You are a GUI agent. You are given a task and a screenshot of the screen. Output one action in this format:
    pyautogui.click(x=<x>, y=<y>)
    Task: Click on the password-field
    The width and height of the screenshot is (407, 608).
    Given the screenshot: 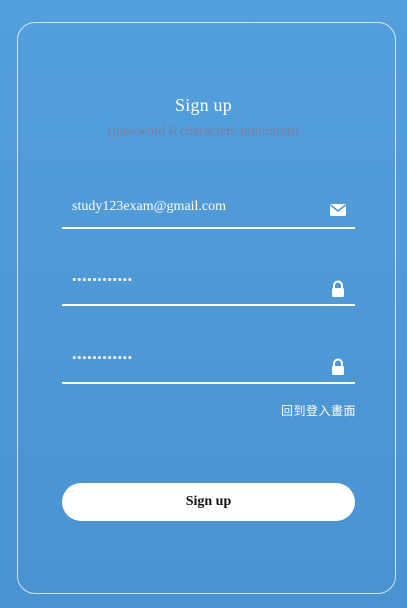 What is the action you would take?
    pyautogui.click(x=192, y=280)
    